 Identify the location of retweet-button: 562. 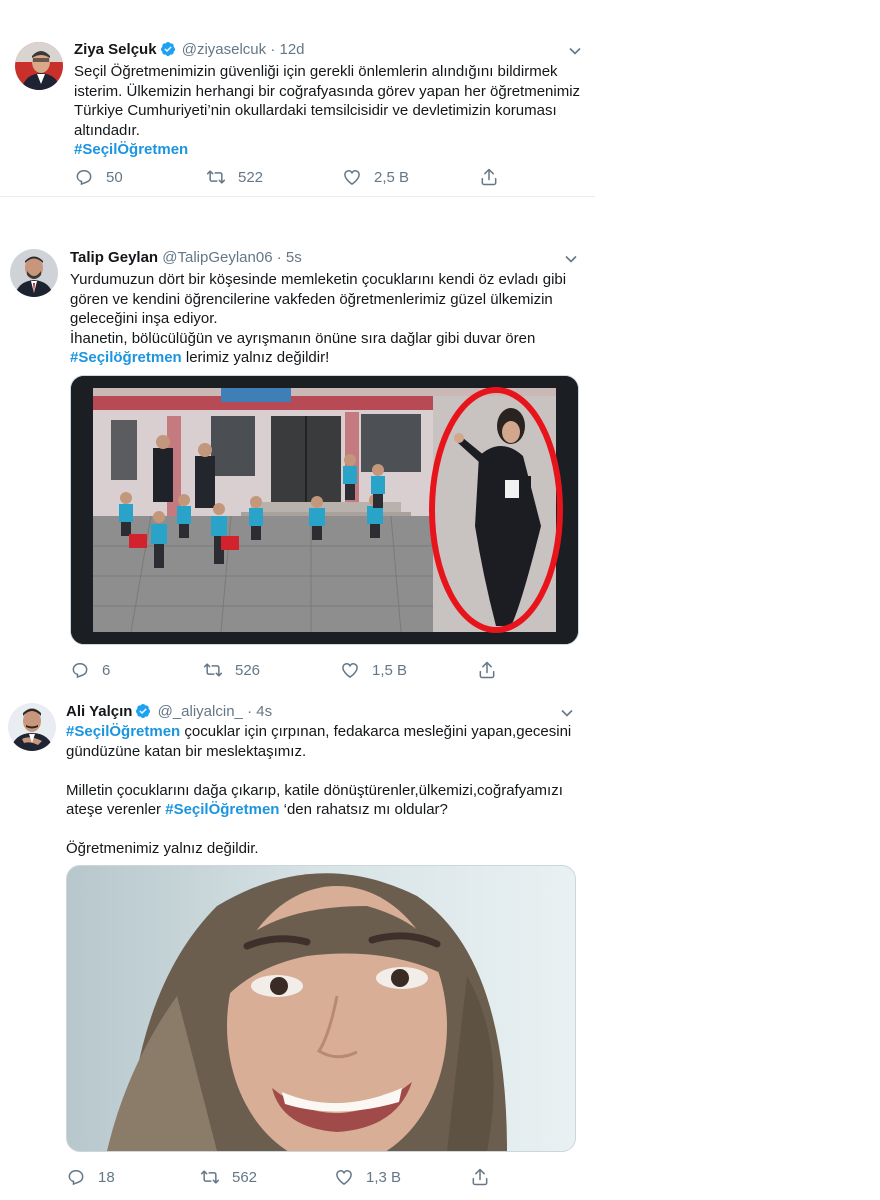
(228, 1177).